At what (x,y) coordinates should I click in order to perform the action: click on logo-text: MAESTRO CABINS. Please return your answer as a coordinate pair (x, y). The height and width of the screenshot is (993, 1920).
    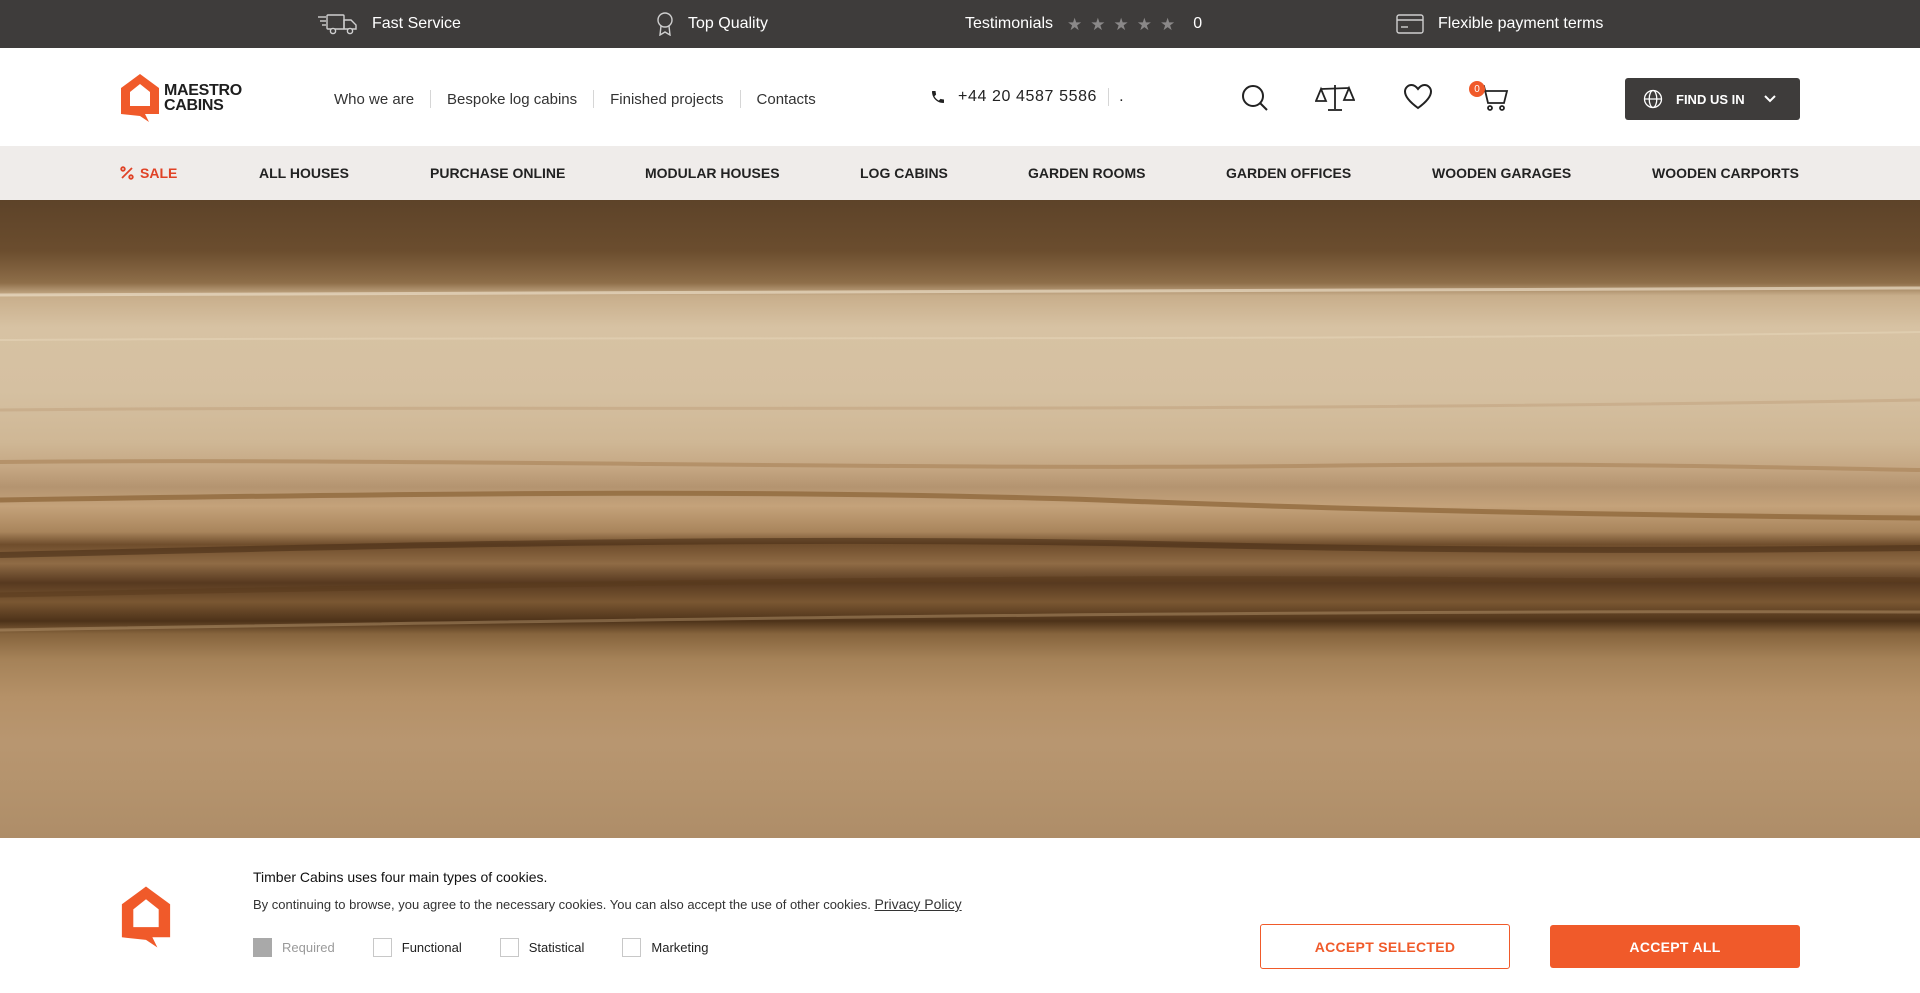
    Looking at the image, I should click on (203, 98).